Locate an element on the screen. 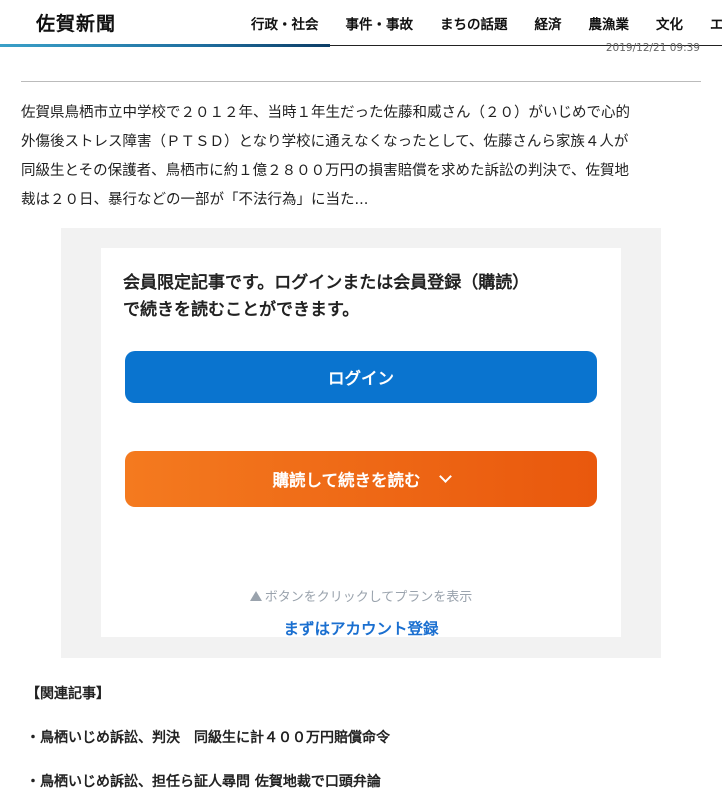  paywall-message: 会員限定記事です。ログインまたは会員登録（購読） で続きを読むことができます。 is located at coordinates (363, 297).